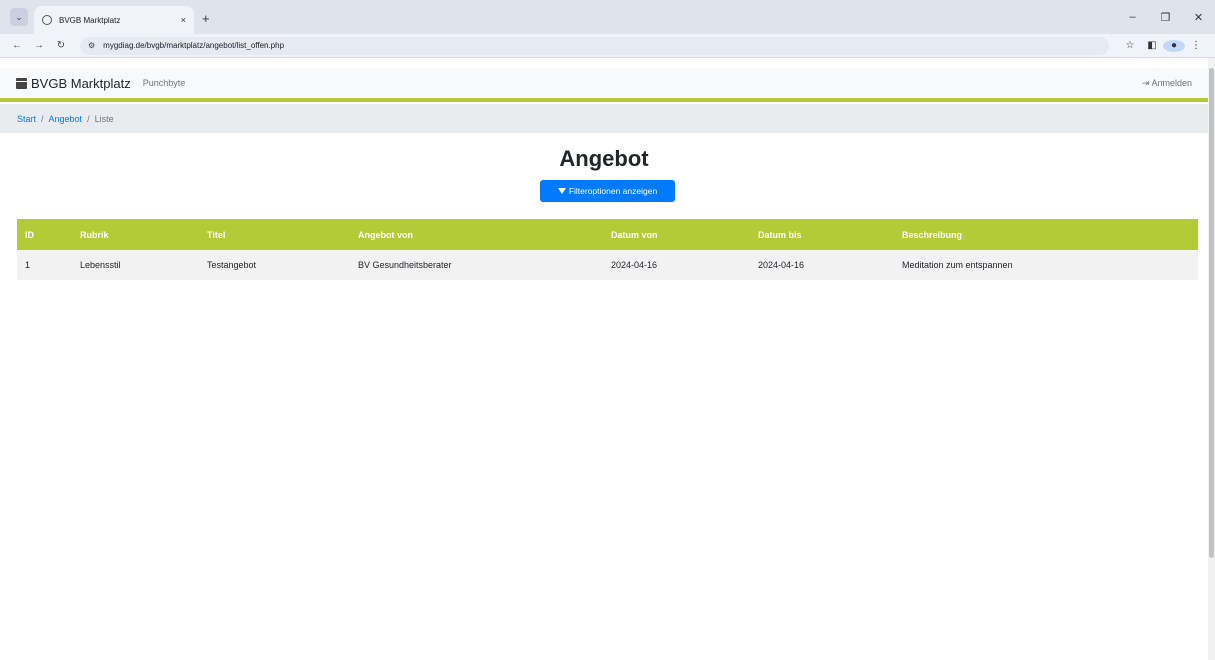 The height and width of the screenshot is (660, 1215). I want to click on tab-close-icon: ×, so click(183, 20).